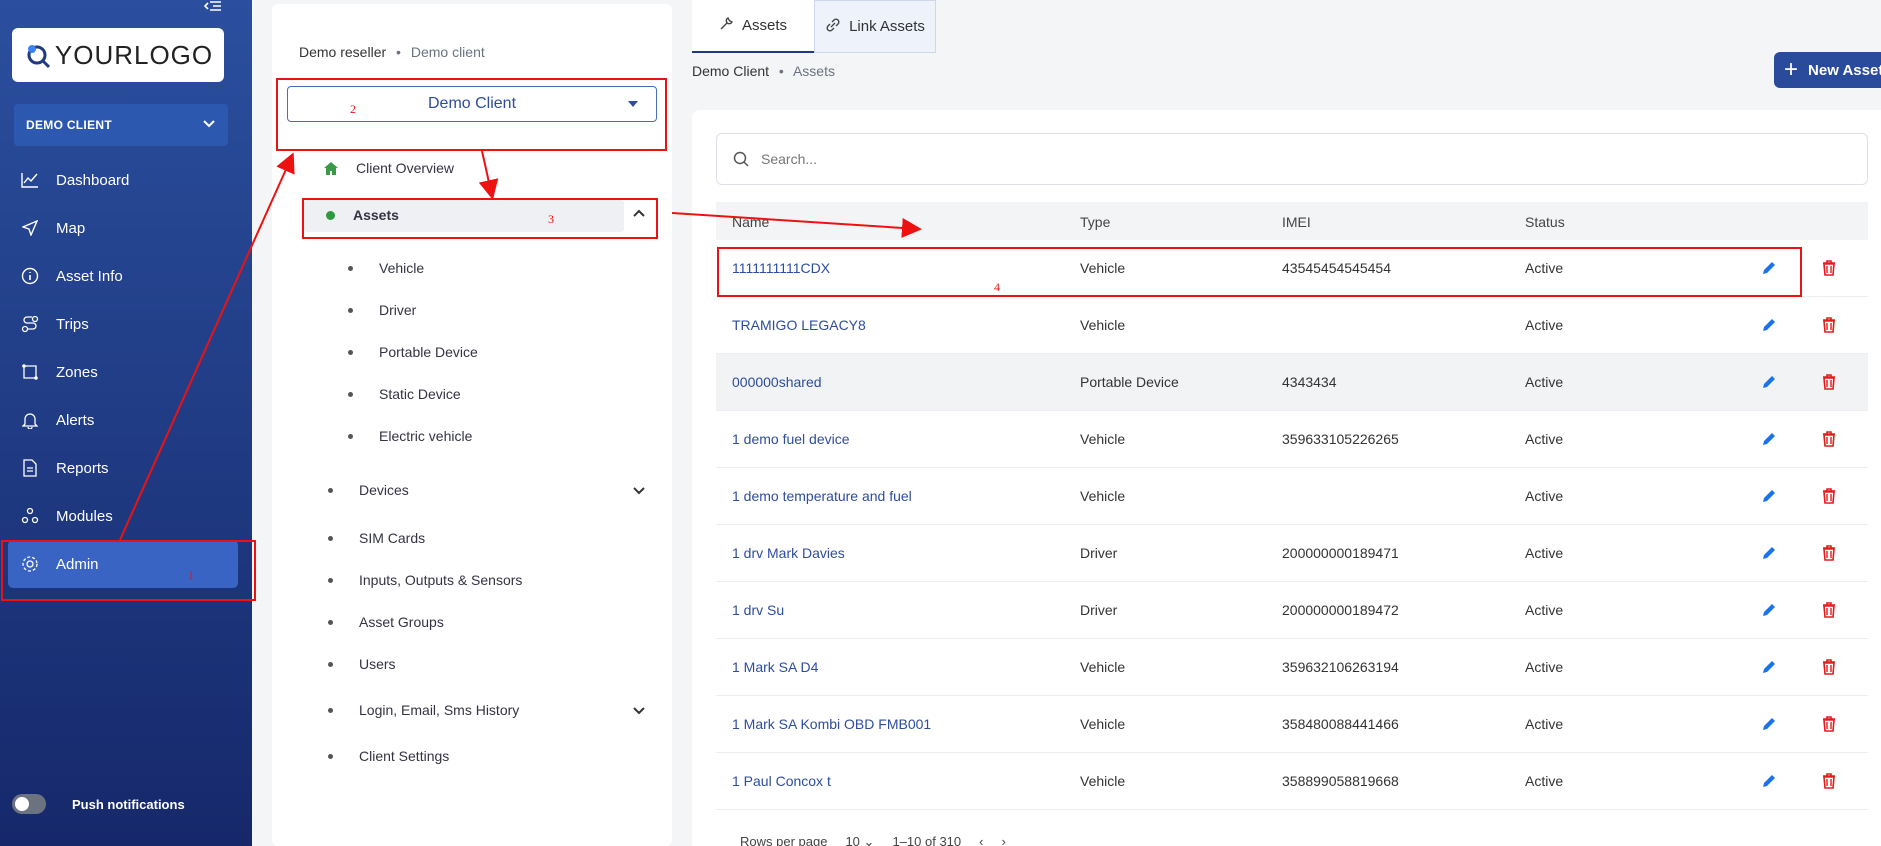 The height and width of the screenshot is (846, 1881). Describe the element at coordinates (404, 394) in the screenshot. I see `tree-subitem-static-device: Static Device` at that location.